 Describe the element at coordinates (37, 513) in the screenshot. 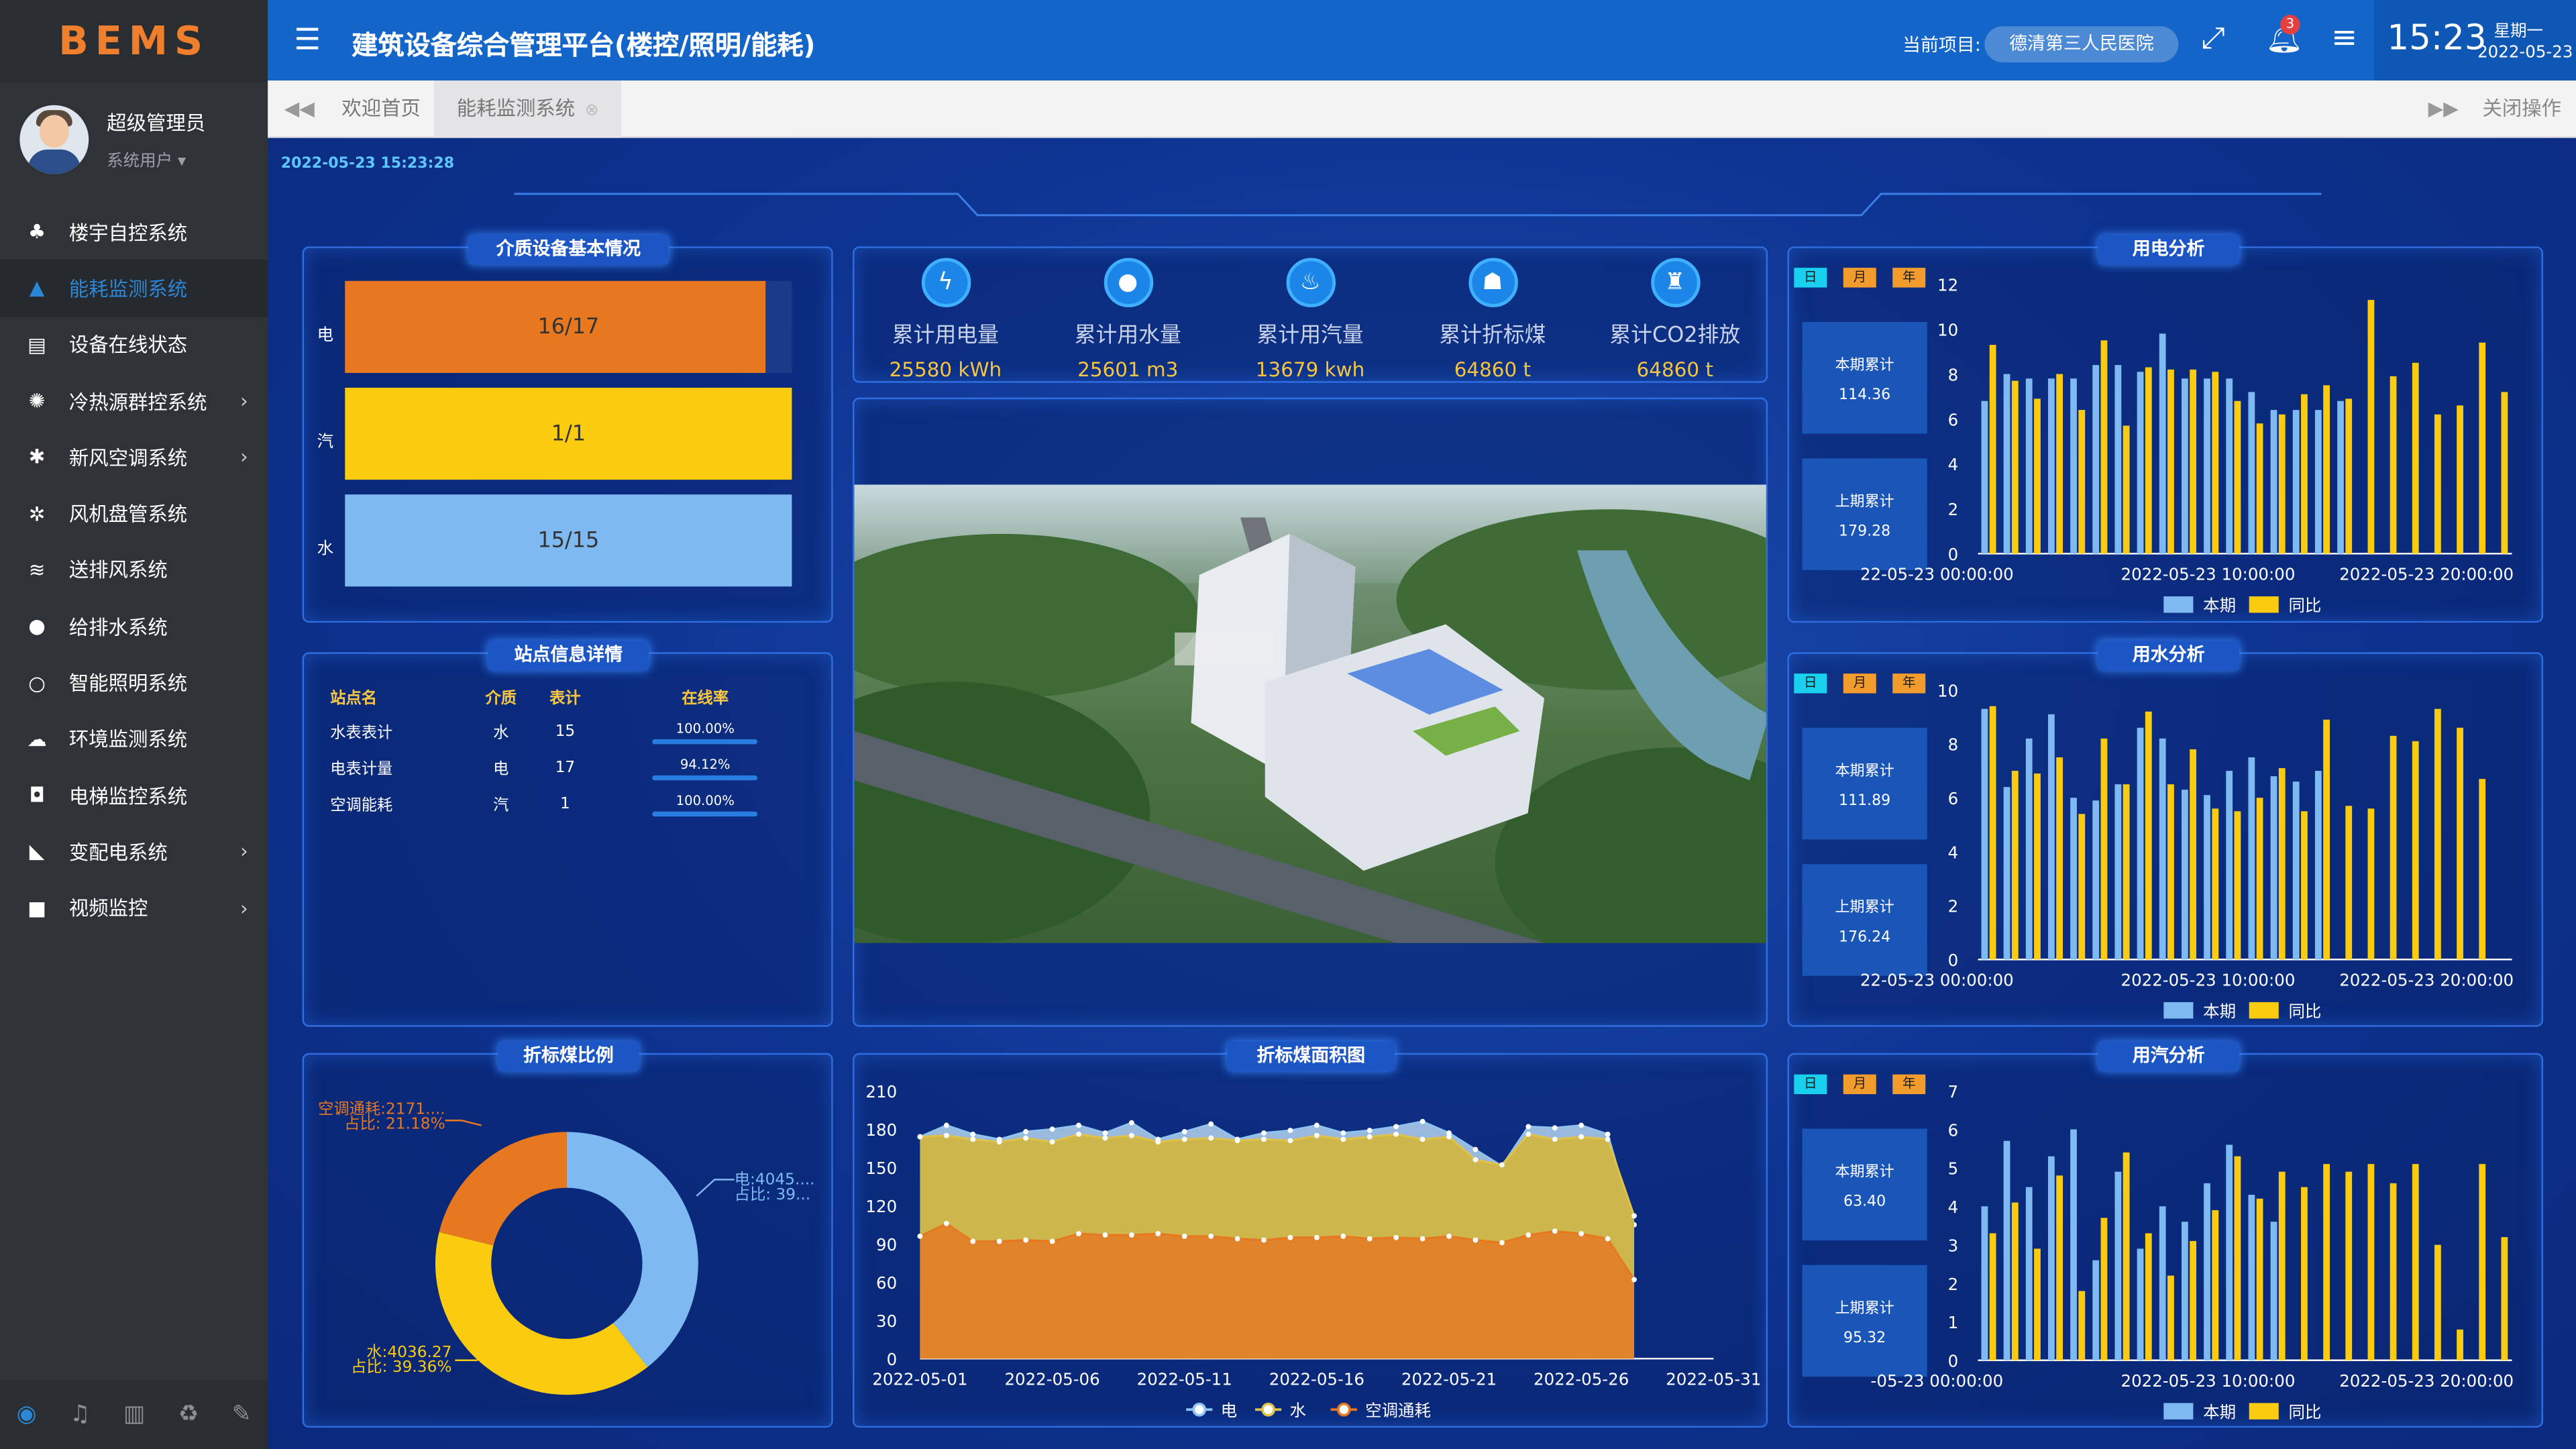

I see `fan-icon: ✲` at that location.